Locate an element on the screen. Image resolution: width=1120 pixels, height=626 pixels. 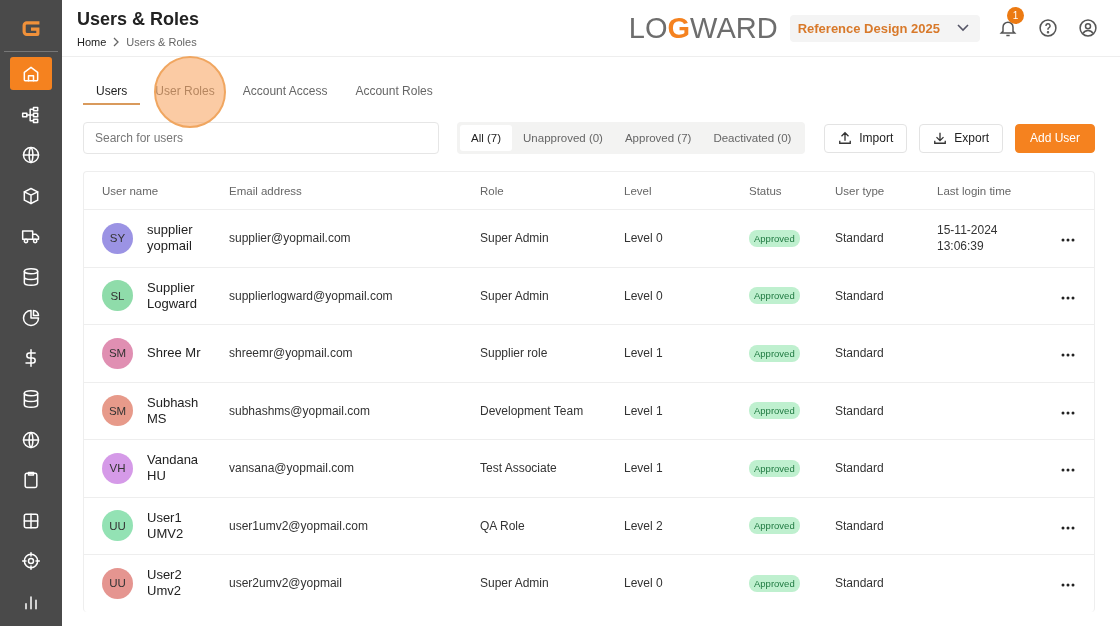
user-name: Subhash MS is located at coordinates (173, 410).